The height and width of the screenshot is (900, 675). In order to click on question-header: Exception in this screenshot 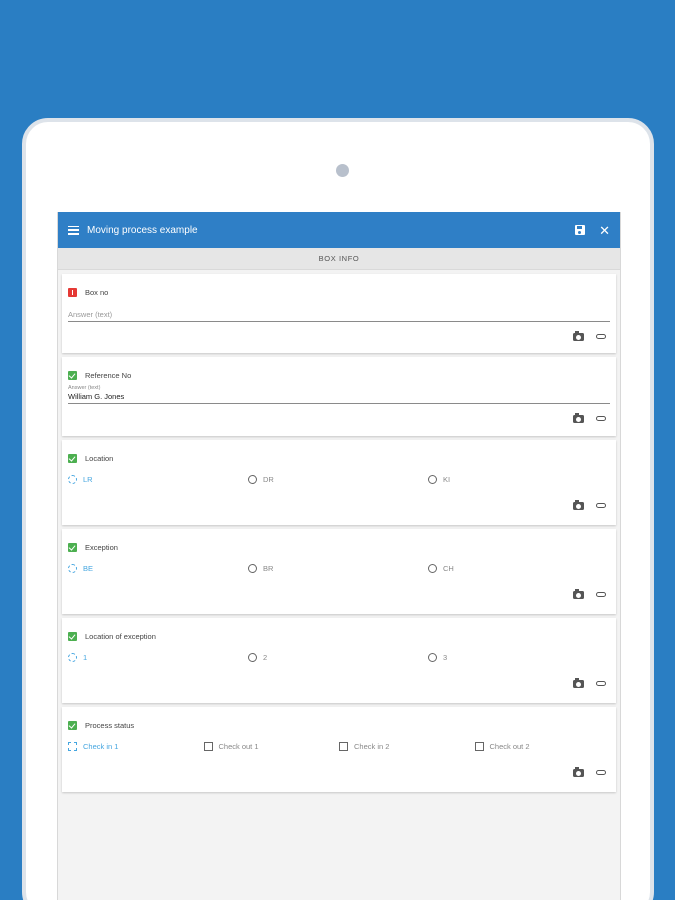, I will do `click(339, 542)`.